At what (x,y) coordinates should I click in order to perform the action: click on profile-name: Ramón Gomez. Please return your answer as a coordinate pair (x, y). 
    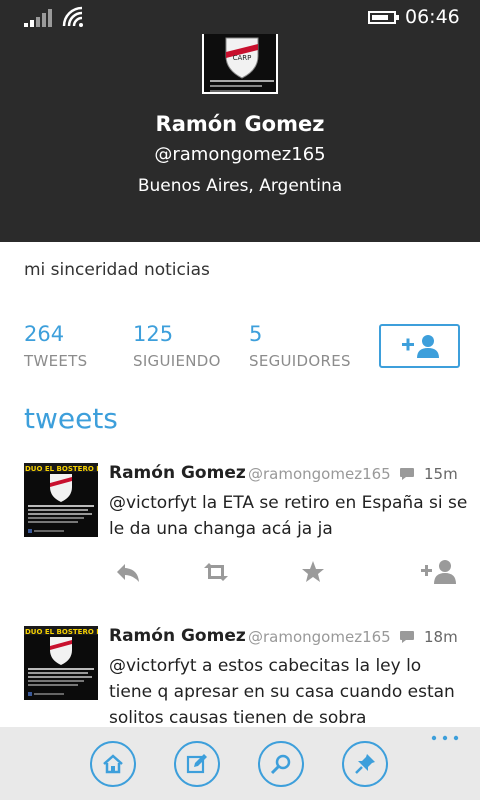
    Looking at the image, I should click on (240, 124).